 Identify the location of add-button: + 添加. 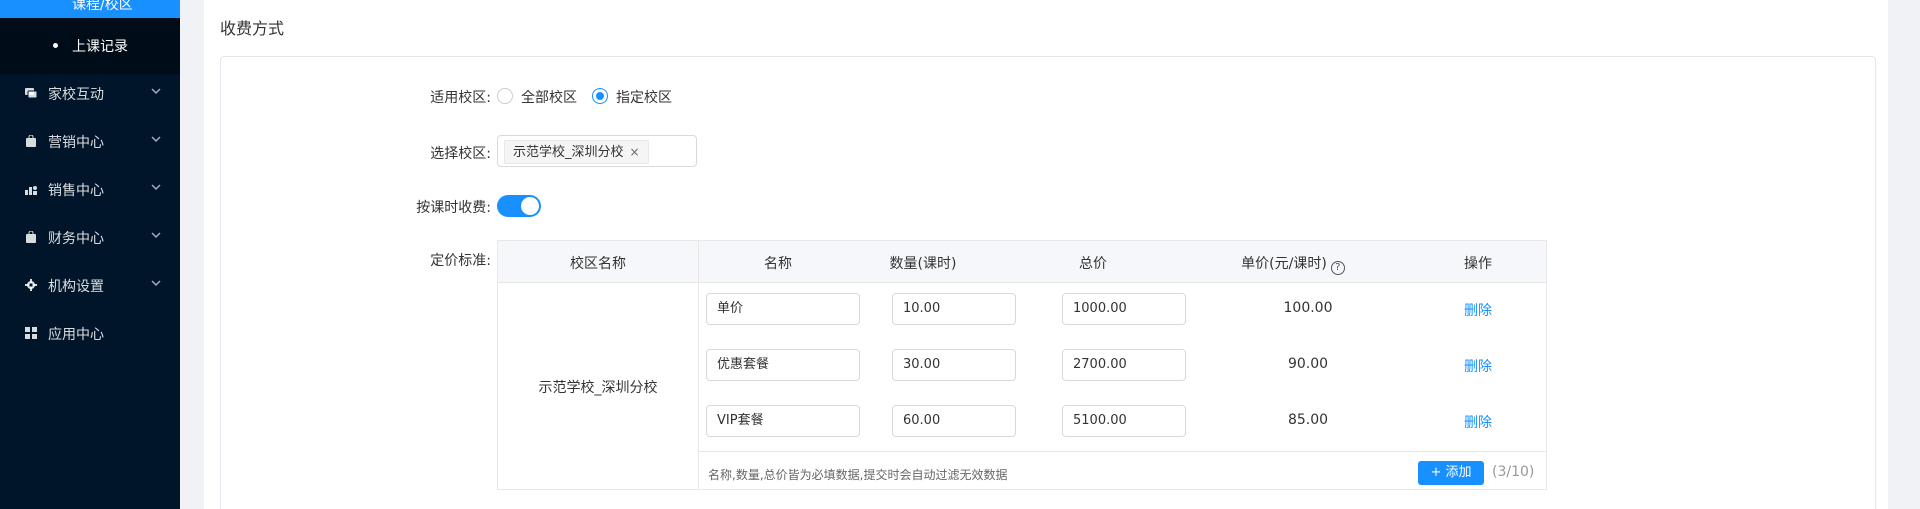
(1451, 473).